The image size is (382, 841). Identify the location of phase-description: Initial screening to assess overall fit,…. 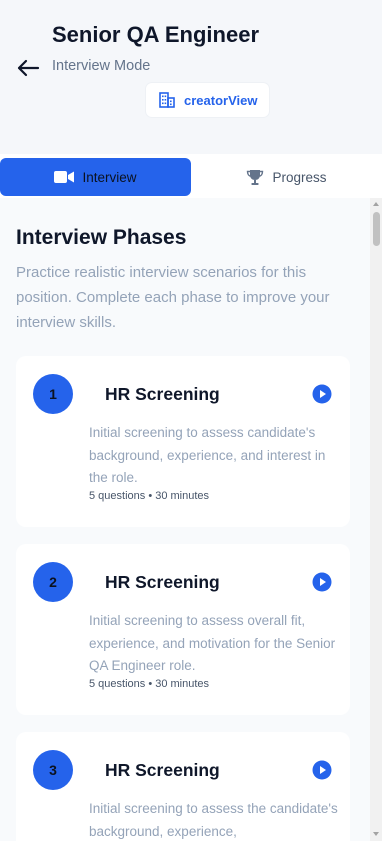
(212, 643).